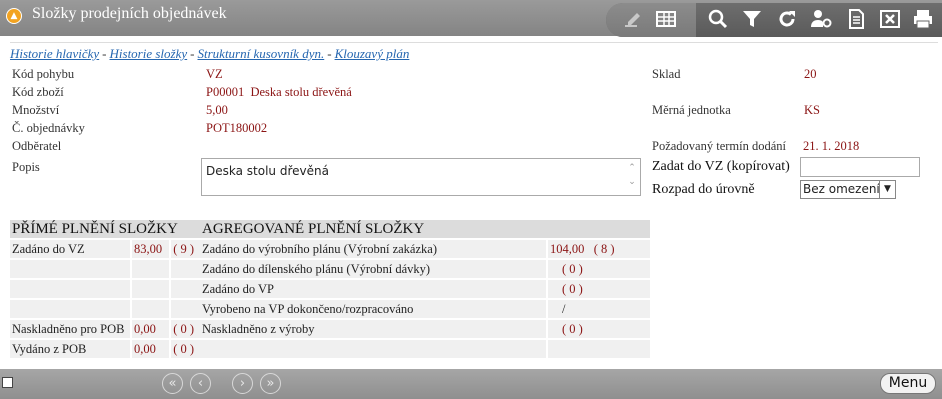 This screenshot has height=399, width=942. Describe the element at coordinates (37, 146) in the screenshot. I see `odberatel-label: Odběratel` at that location.